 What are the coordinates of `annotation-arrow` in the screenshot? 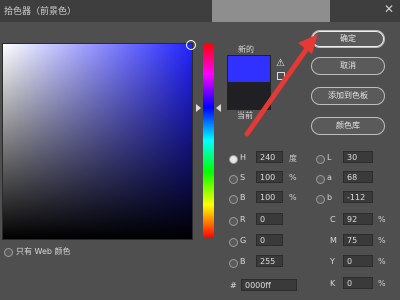 It's located at (281, 85).